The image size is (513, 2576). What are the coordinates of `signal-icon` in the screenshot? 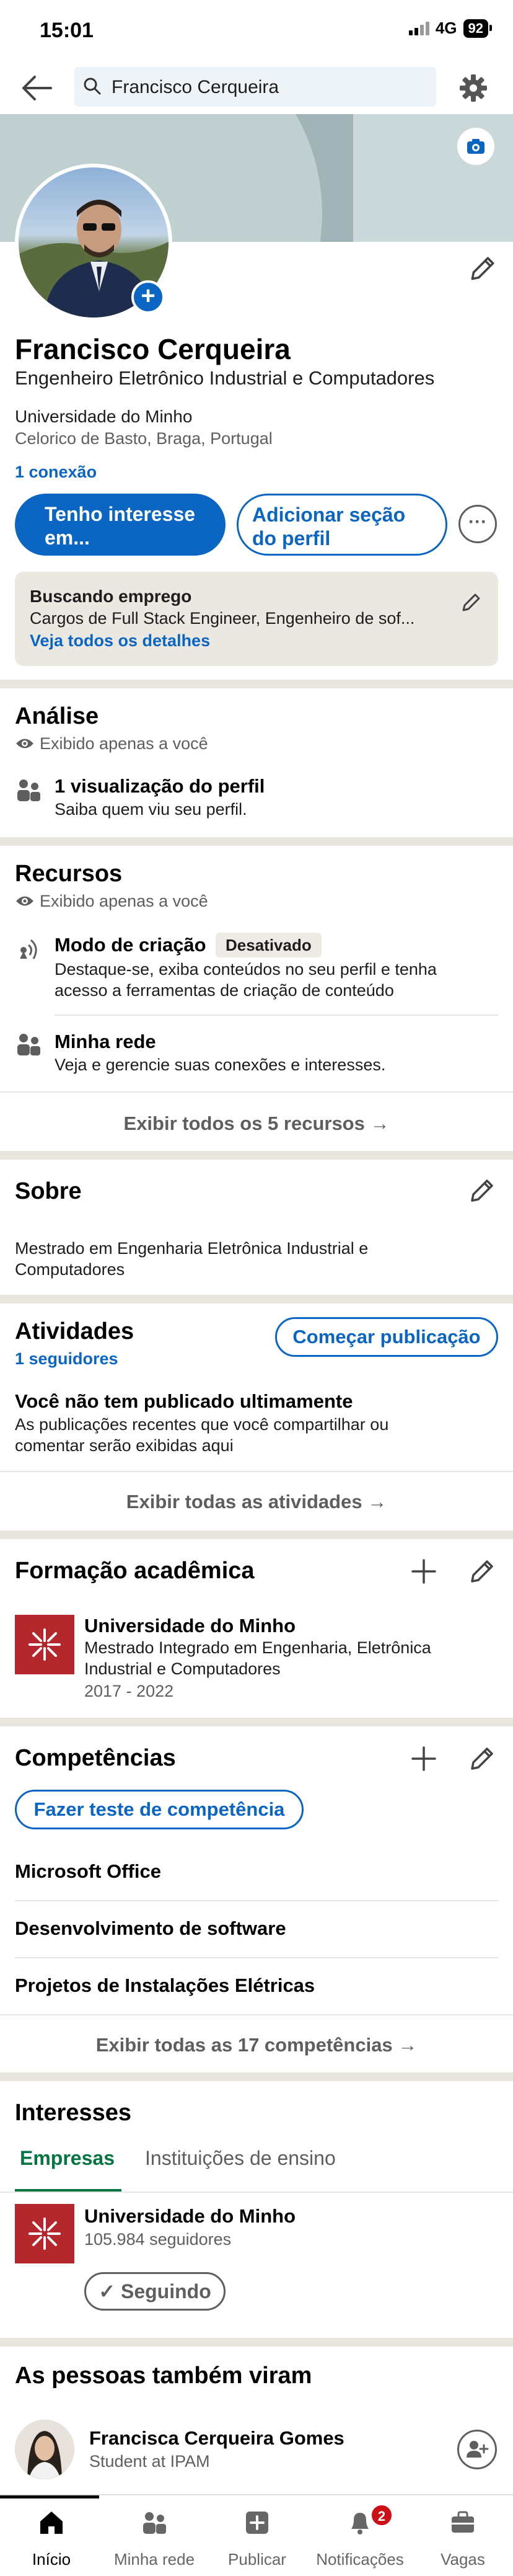 It's located at (418, 28).